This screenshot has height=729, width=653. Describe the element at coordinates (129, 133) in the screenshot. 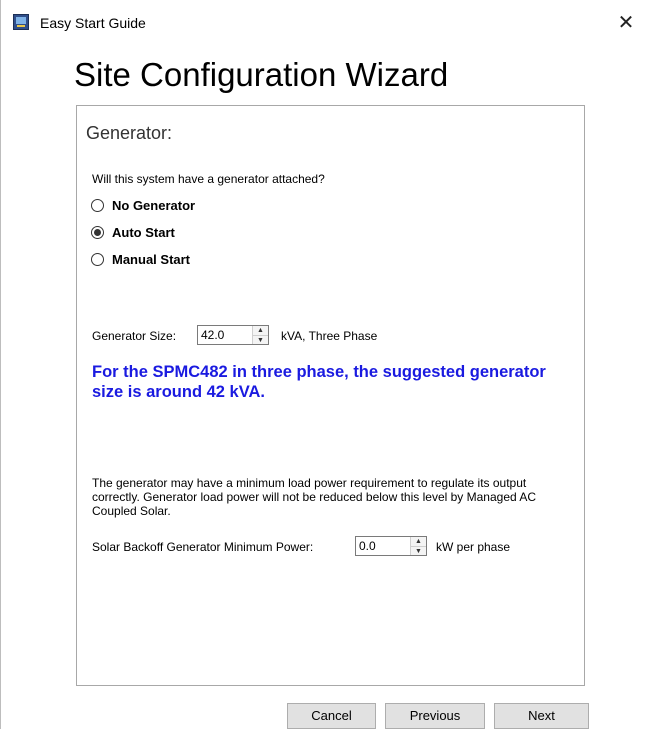

I see `section-title: Generator:` at that location.